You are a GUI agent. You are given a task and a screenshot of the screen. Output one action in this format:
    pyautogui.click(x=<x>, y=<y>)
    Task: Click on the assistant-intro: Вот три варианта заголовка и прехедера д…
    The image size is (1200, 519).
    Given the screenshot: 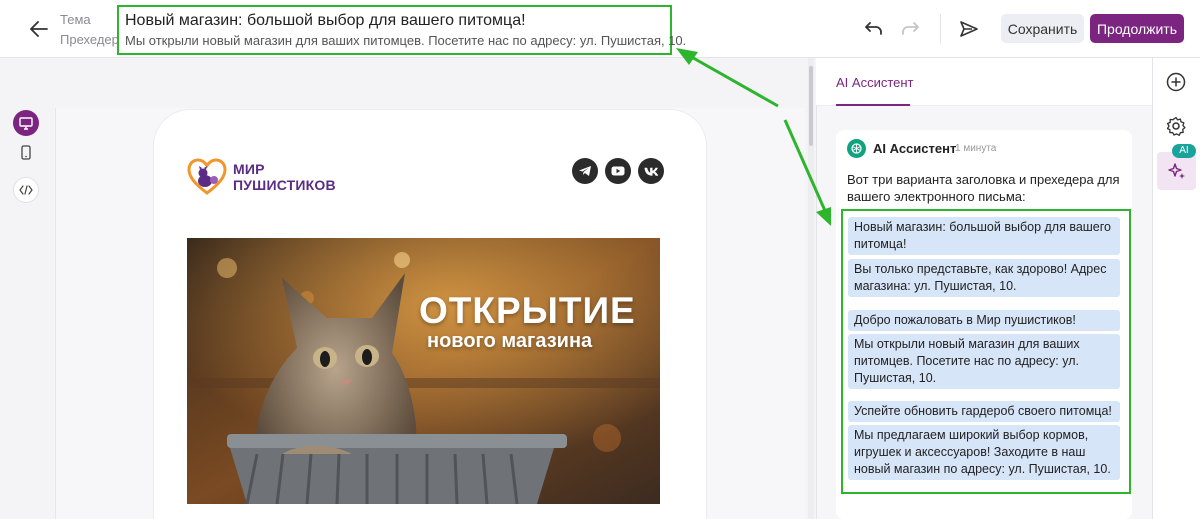 What is the action you would take?
    pyautogui.click(x=983, y=188)
    